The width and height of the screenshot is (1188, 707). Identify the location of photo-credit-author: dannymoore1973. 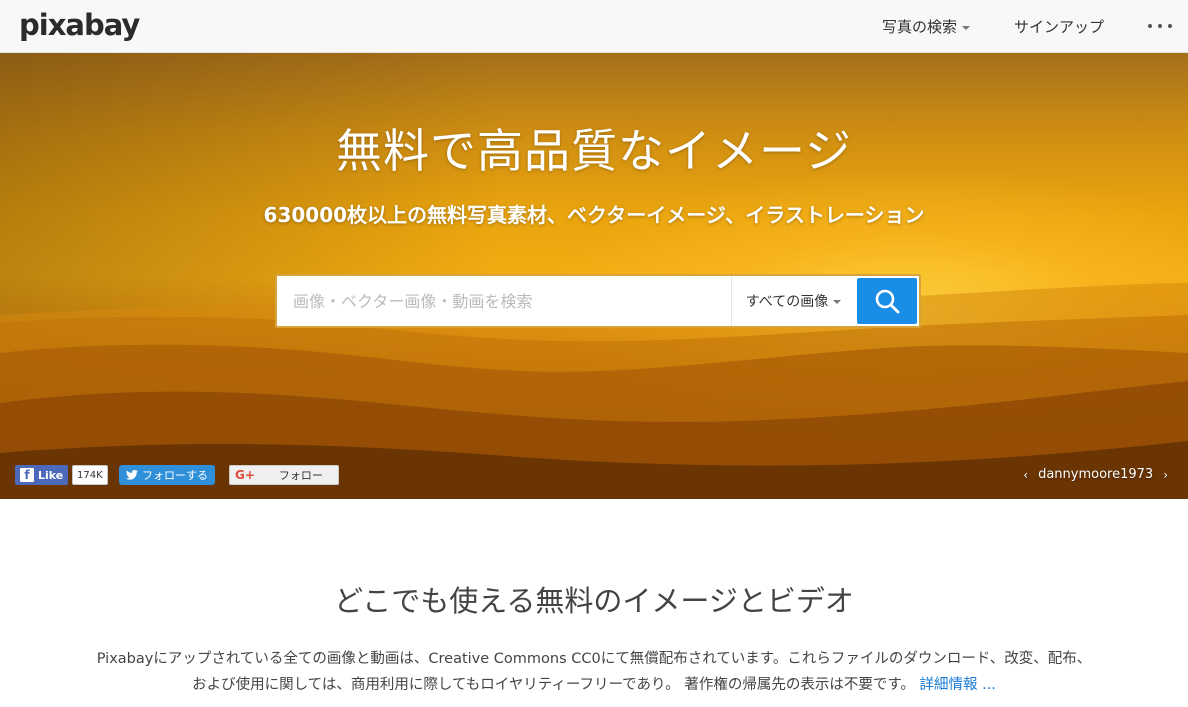
(1095, 474).